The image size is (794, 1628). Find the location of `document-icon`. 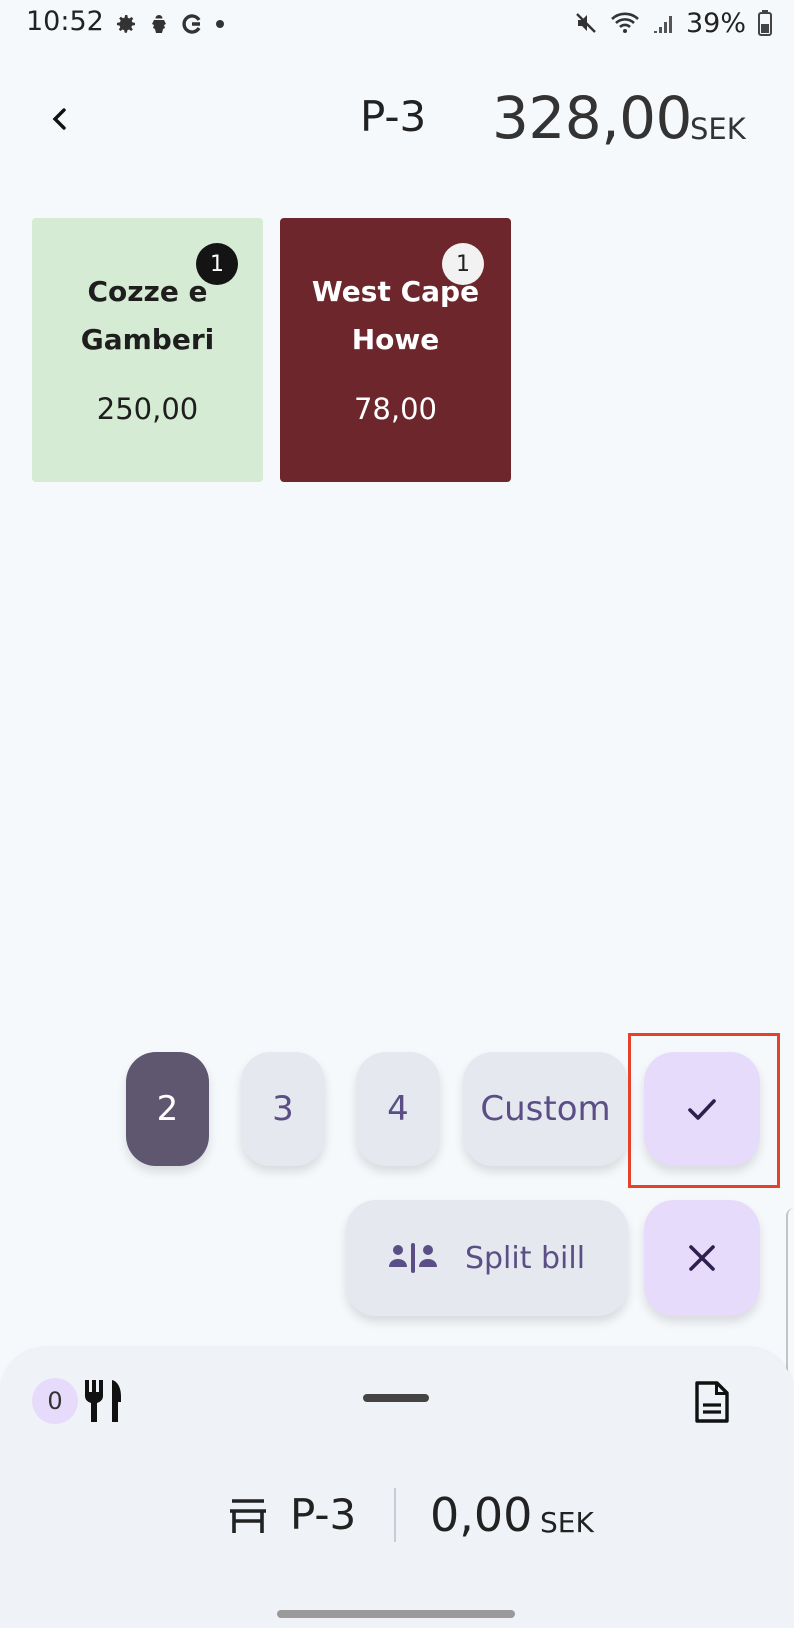

document-icon is located at coordinates (712, 1402).